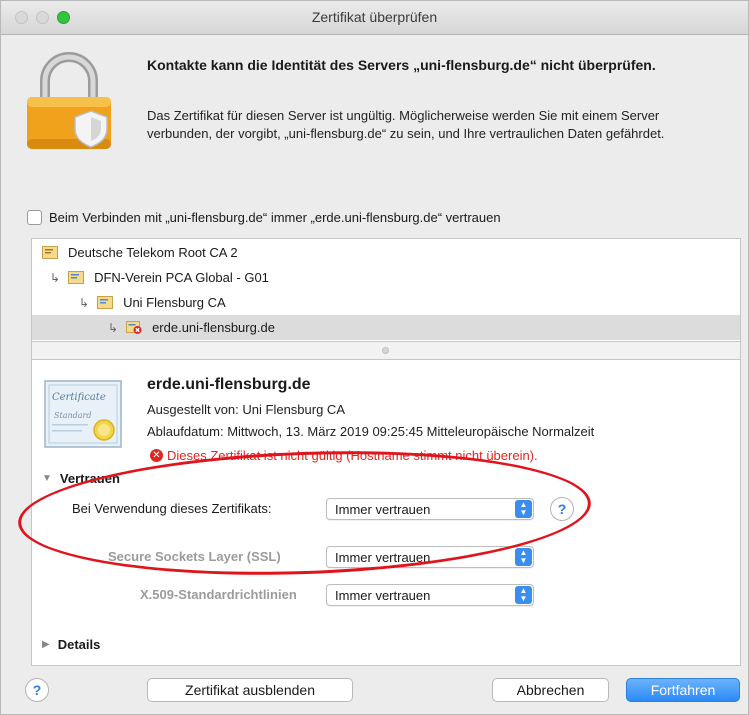 Image resolution: width=749 pixels, height=715 pixels. I want to click on ssl-popup: Immer vertrauen ▲ ▼, so click(430, 557).